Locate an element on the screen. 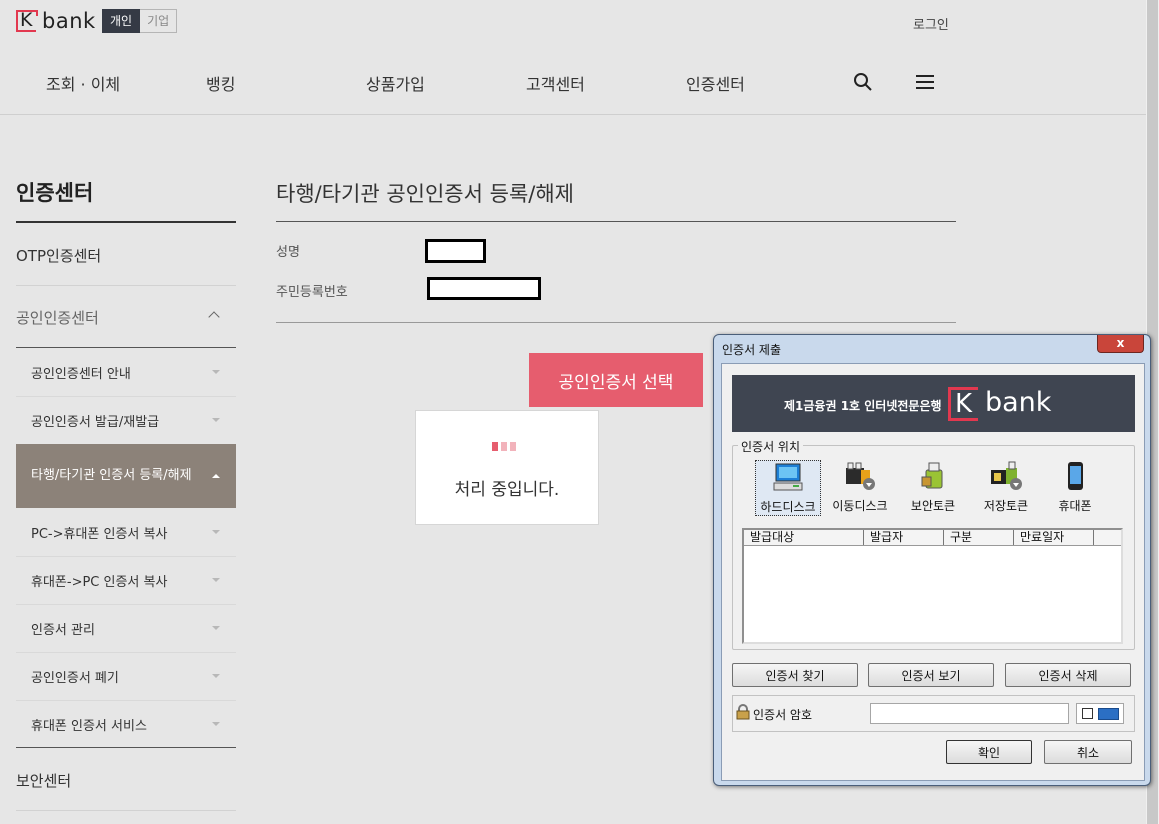  nav-banking: 뱅킹 is located at coordinates (220, 83).